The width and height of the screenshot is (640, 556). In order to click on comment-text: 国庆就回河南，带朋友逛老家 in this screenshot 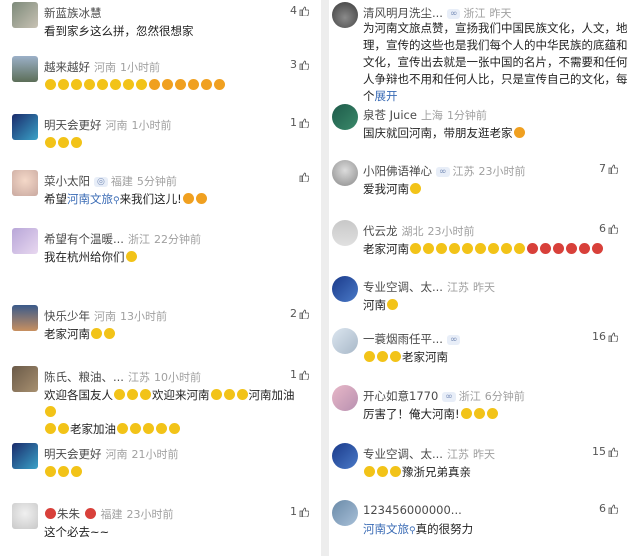, I will do `click(495, 133)`.